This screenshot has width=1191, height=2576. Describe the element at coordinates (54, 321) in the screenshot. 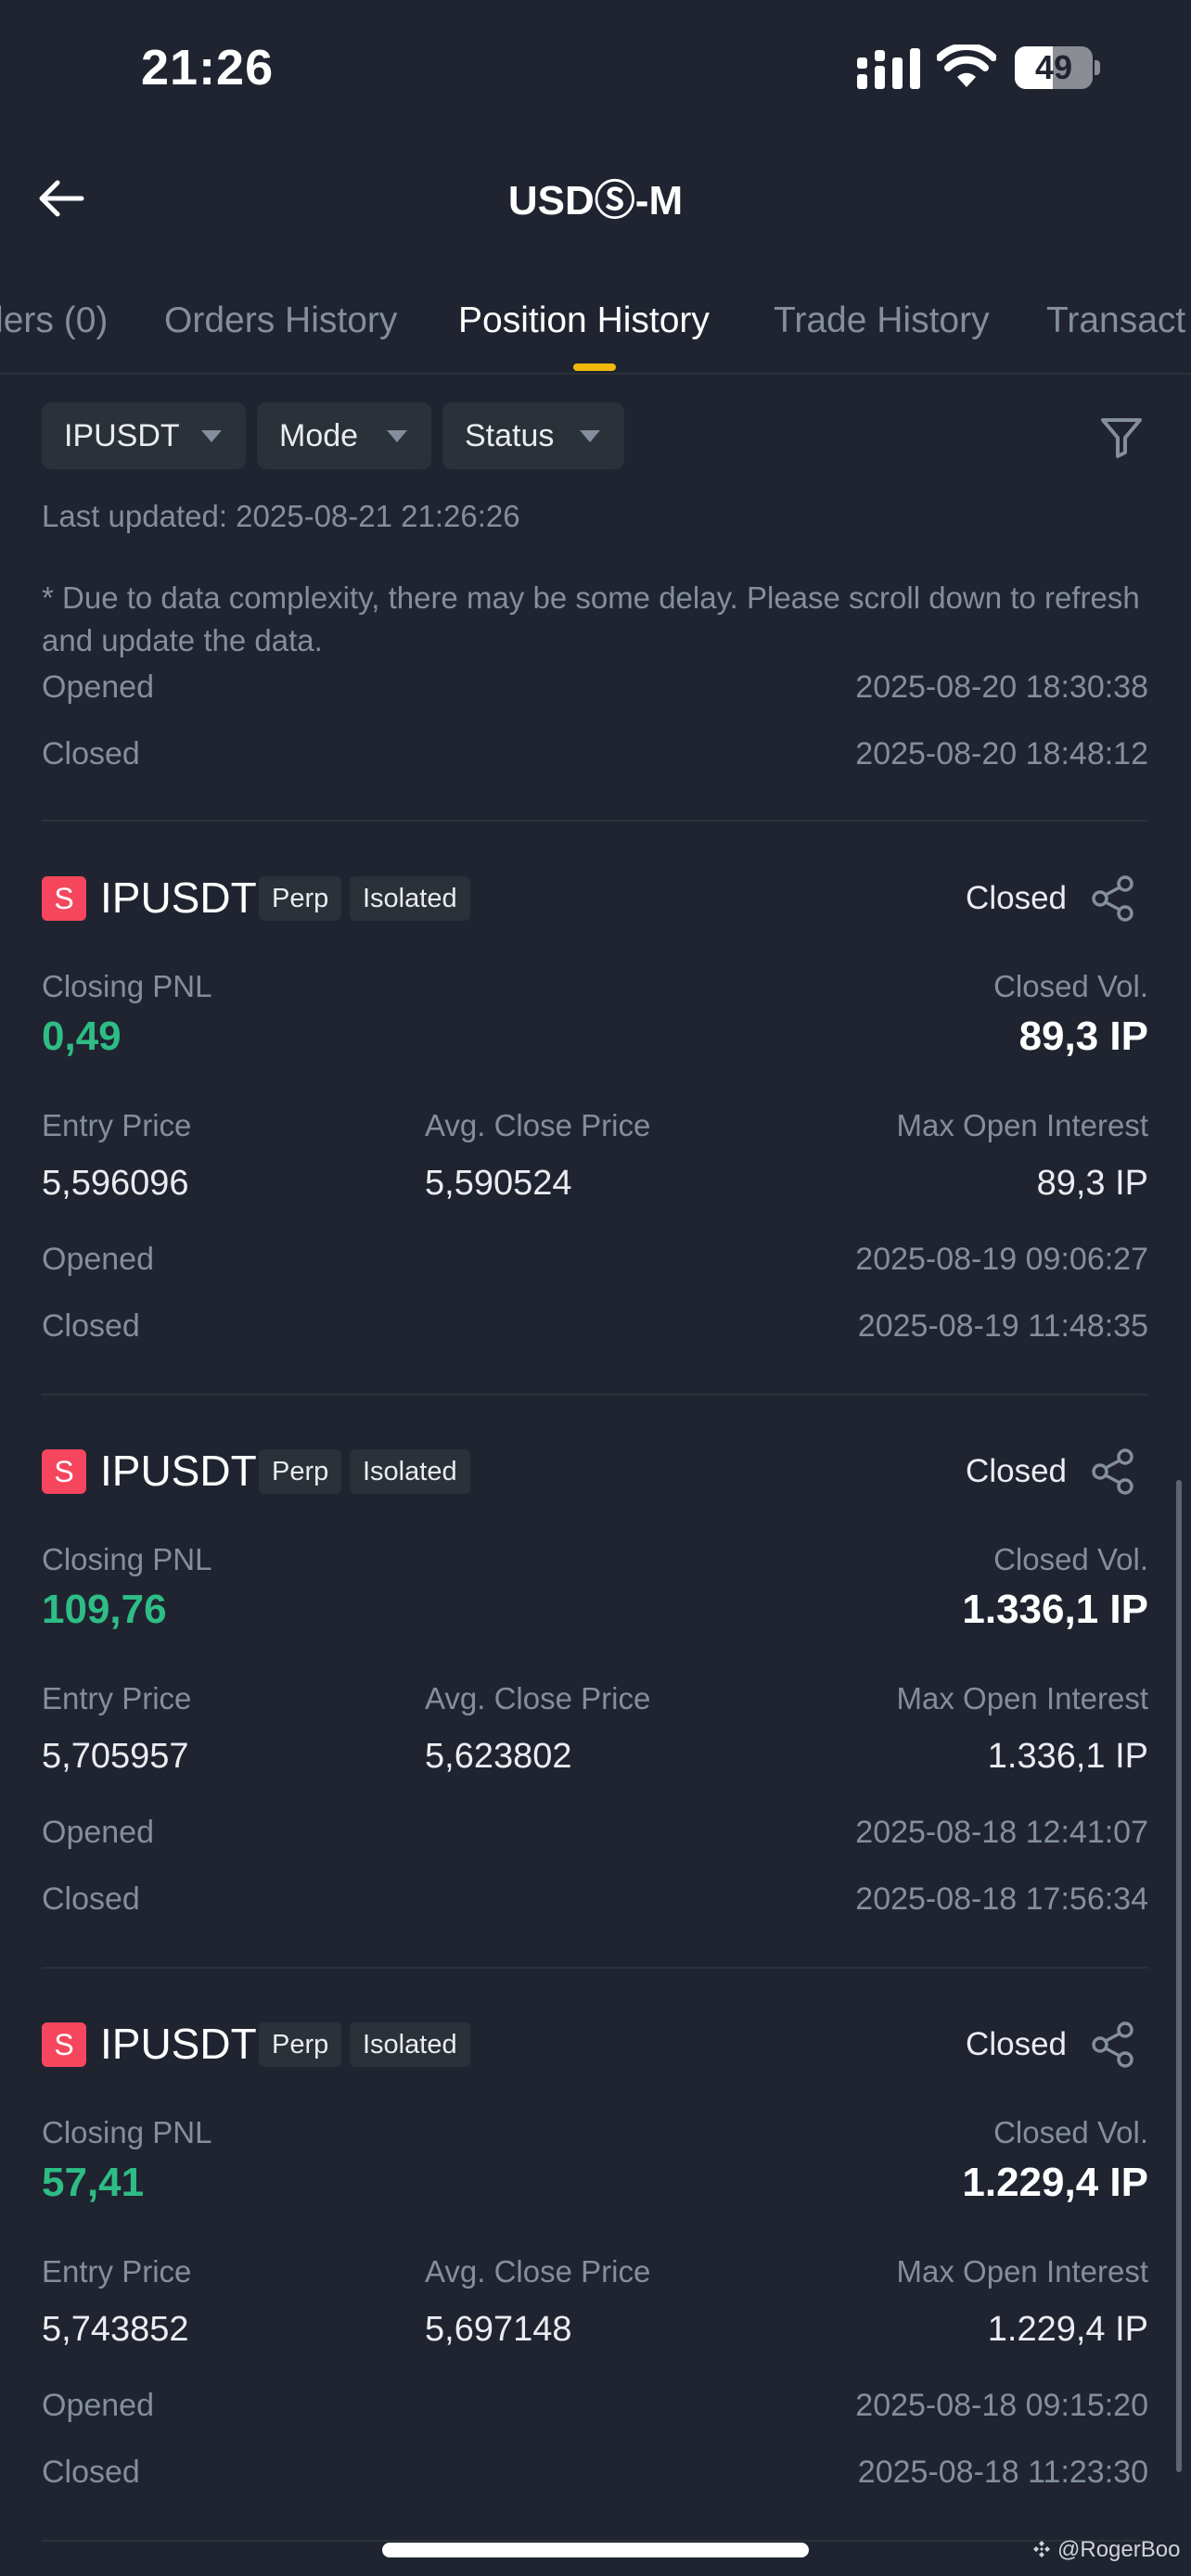

I see `tab-open-orders: ders (0)` at that location.